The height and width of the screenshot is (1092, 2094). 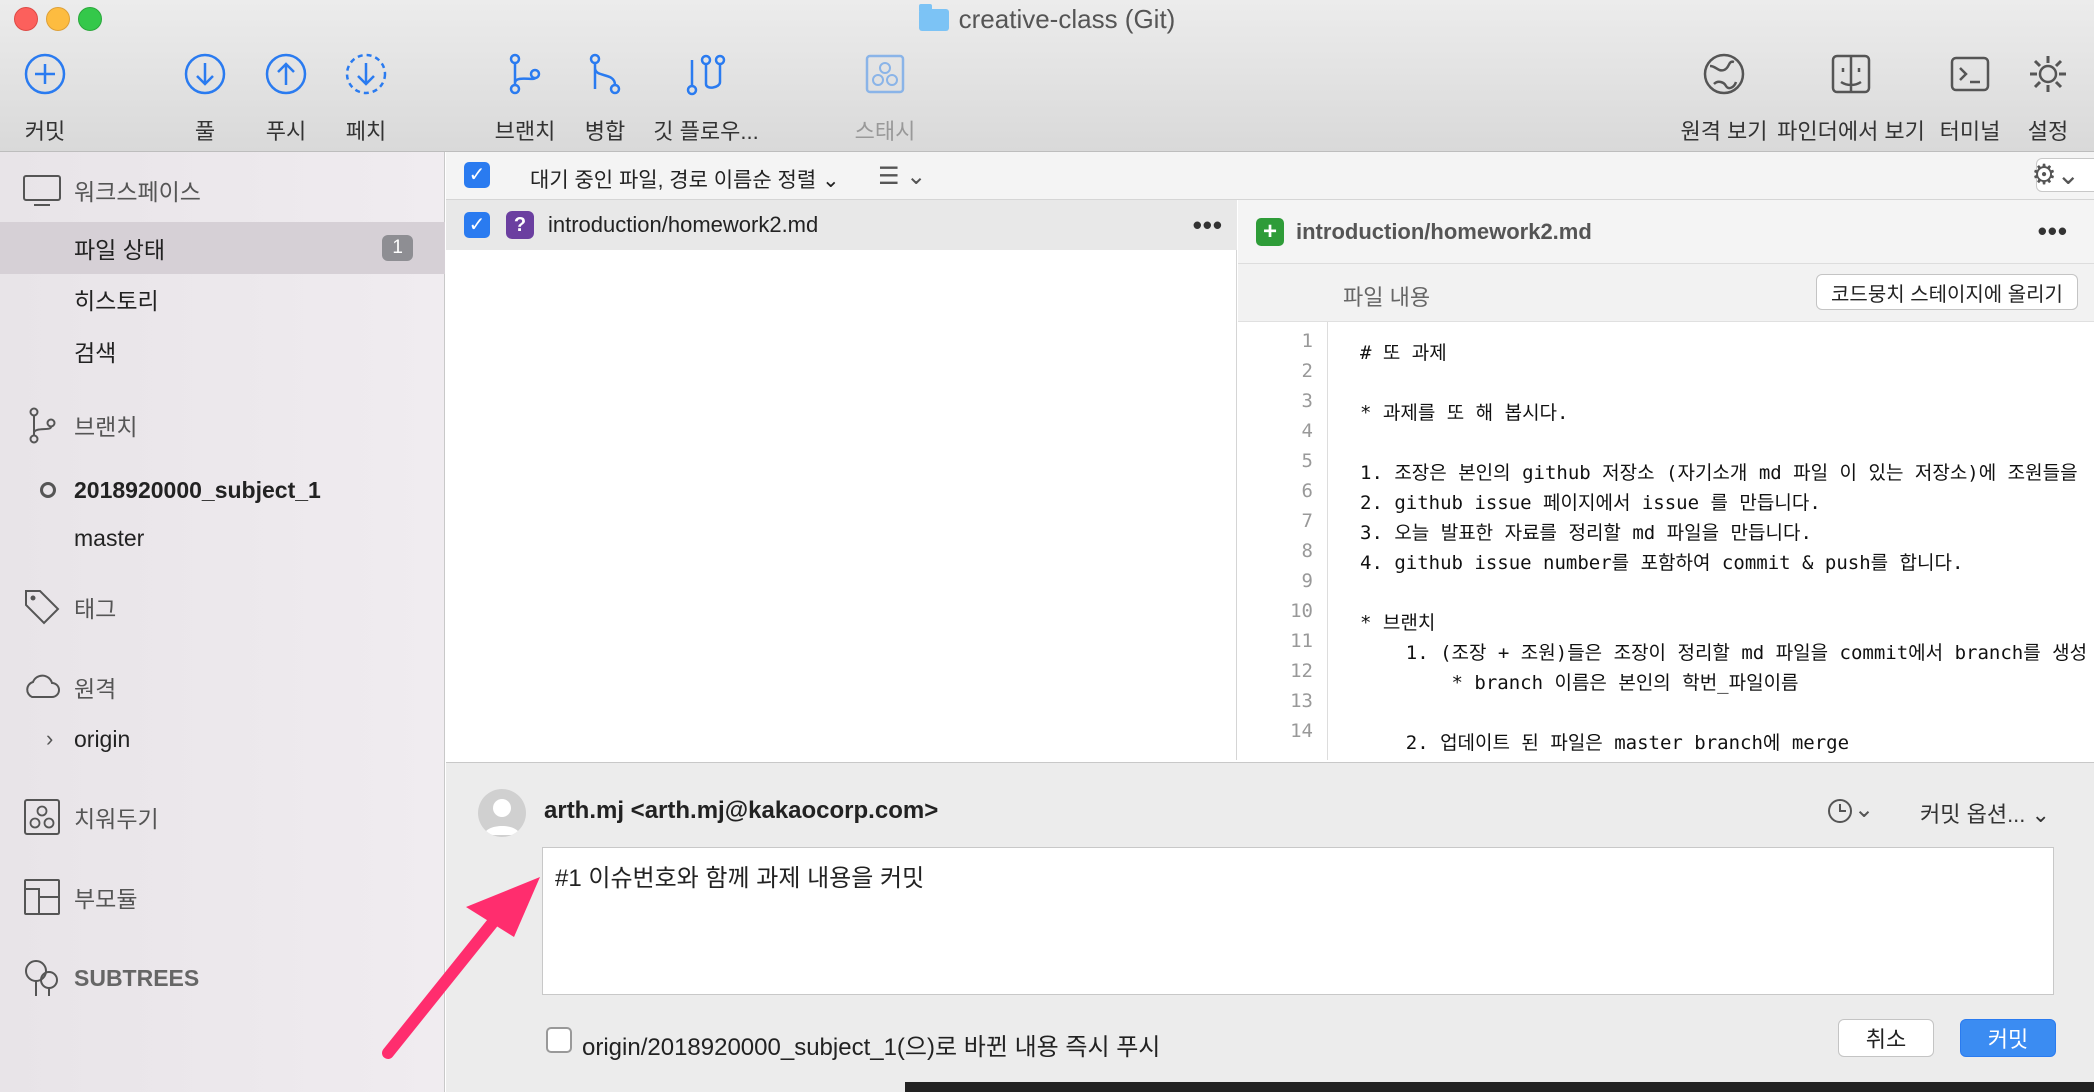 I want to click on line-number: 12, so click(x=1301, y=671).